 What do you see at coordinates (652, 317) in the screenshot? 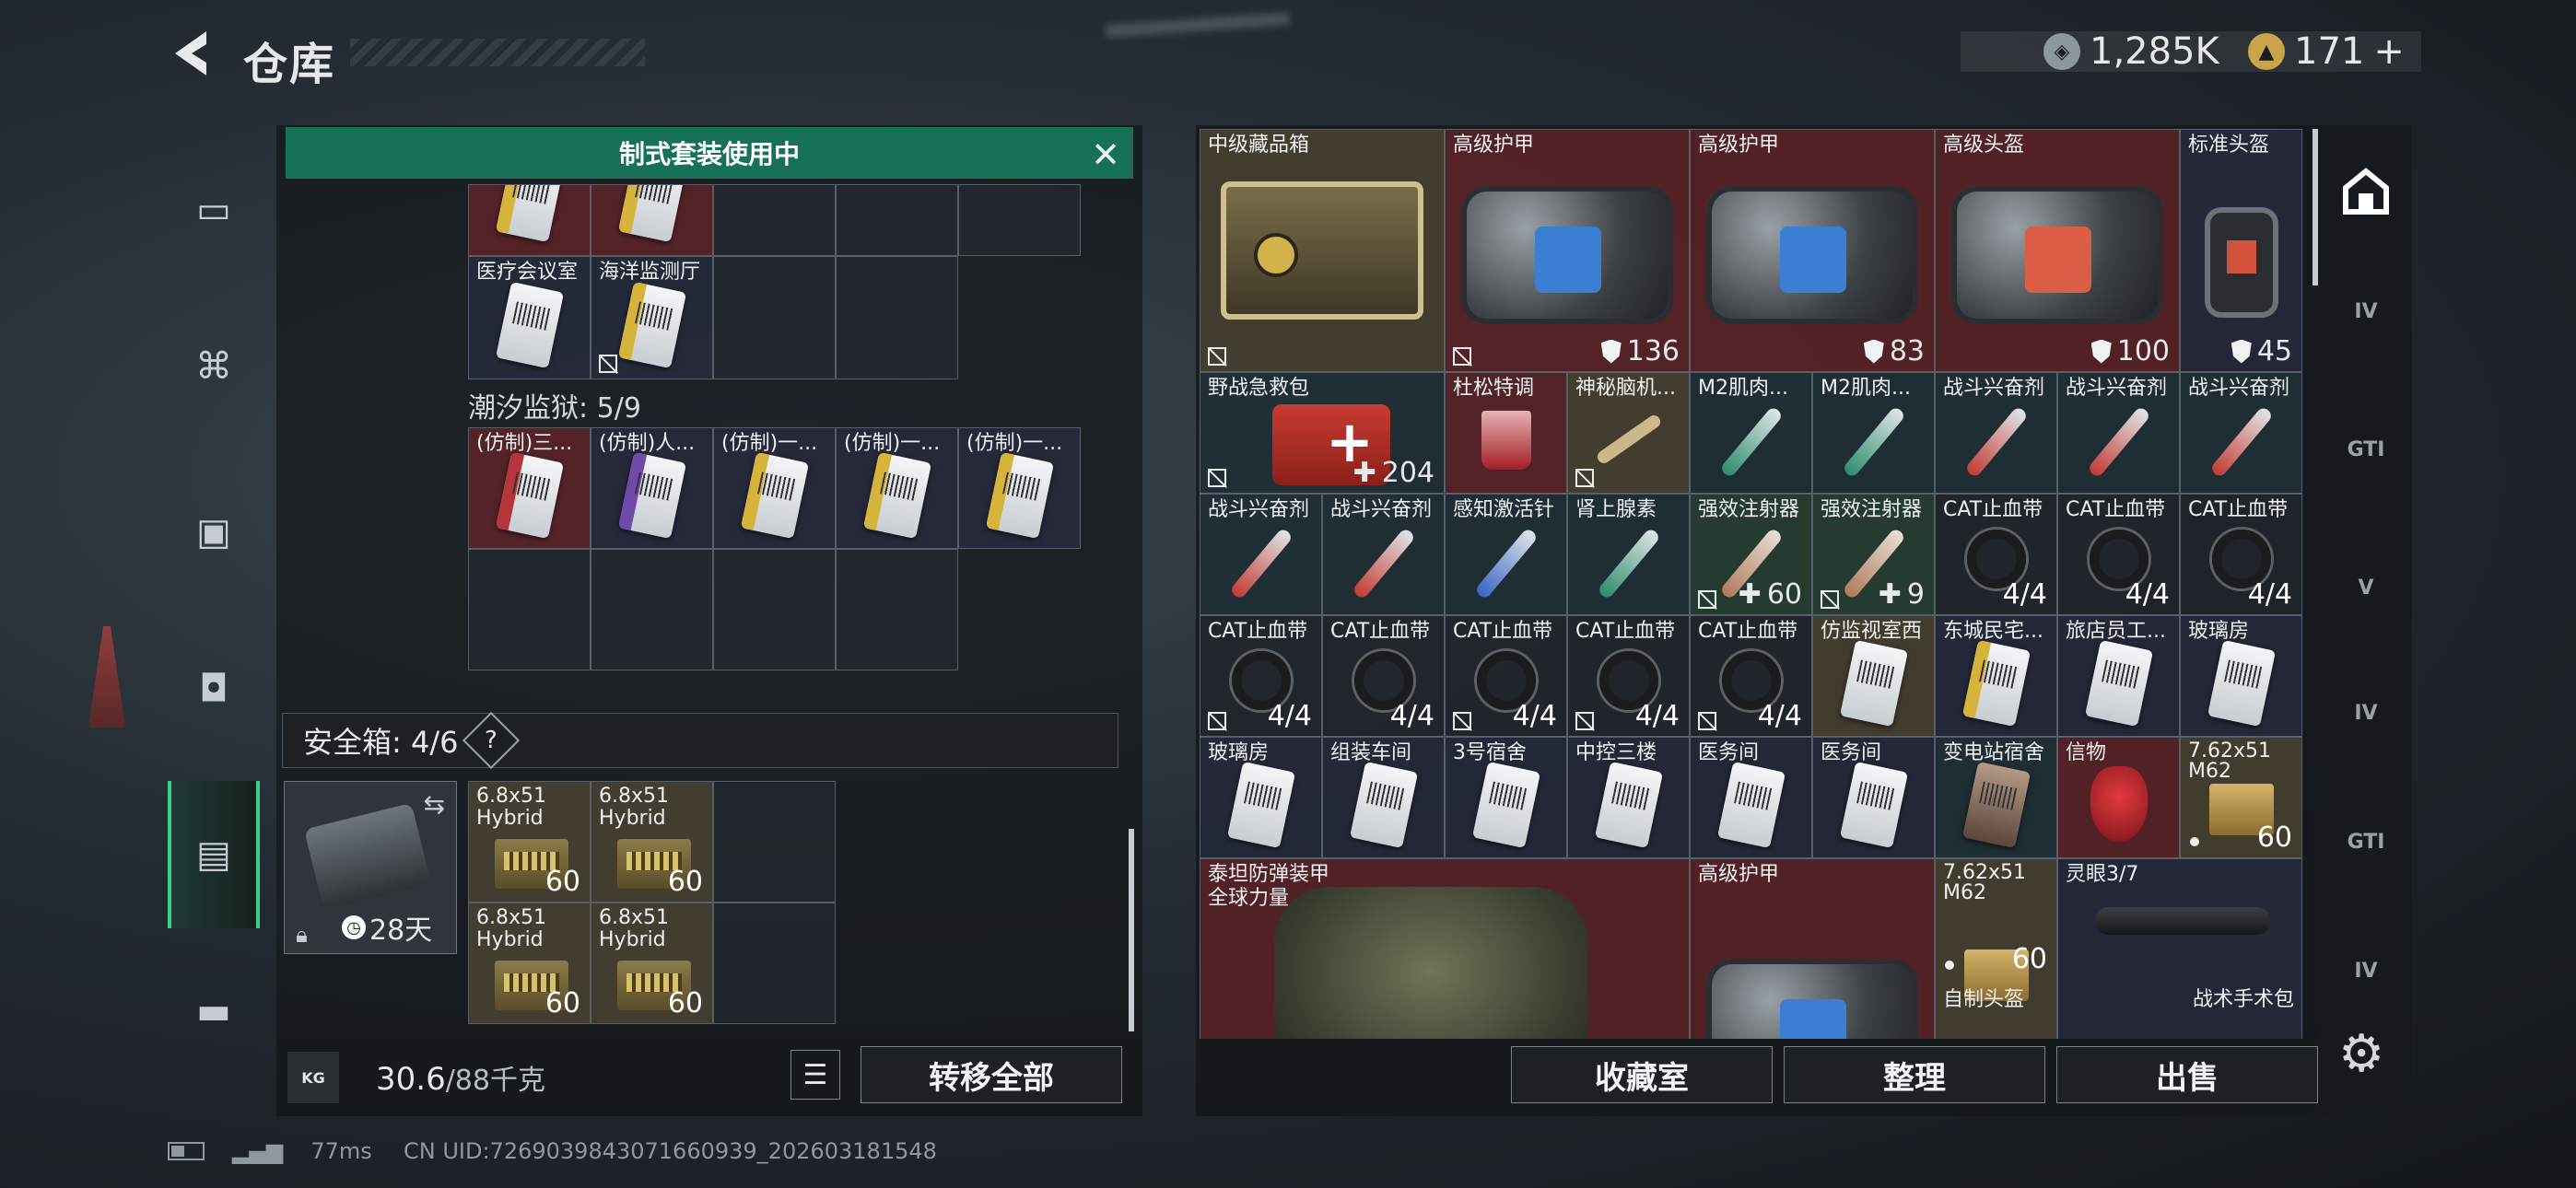
I see `card-slot: 海洋监测厅` at bounding box center [652, 317].